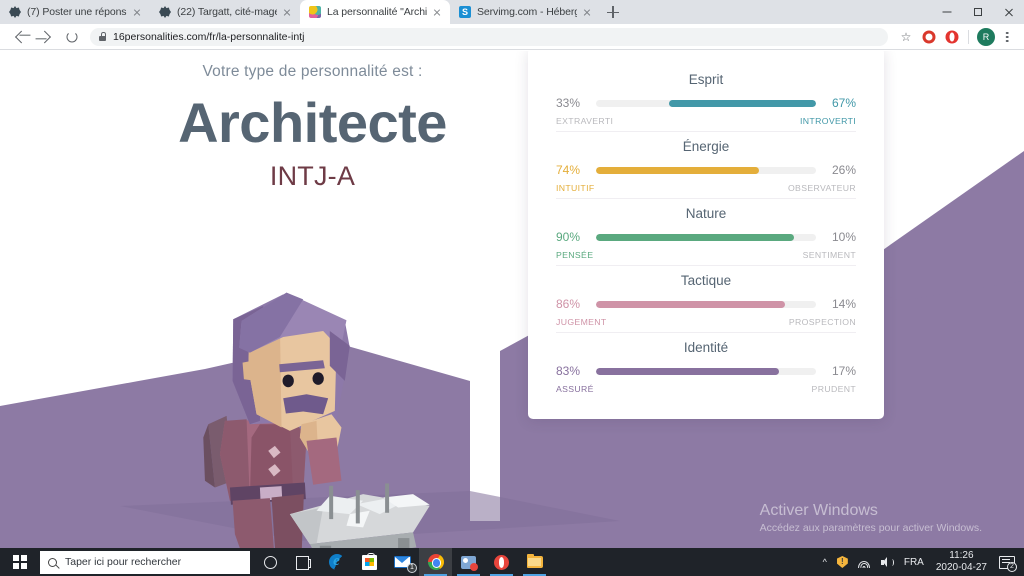 The height and width of the screenshot is (576, 1024). I want to click on trait-row: Tactique 86% 14% JUGEMENT PROSPECTION, so click(706, 298).